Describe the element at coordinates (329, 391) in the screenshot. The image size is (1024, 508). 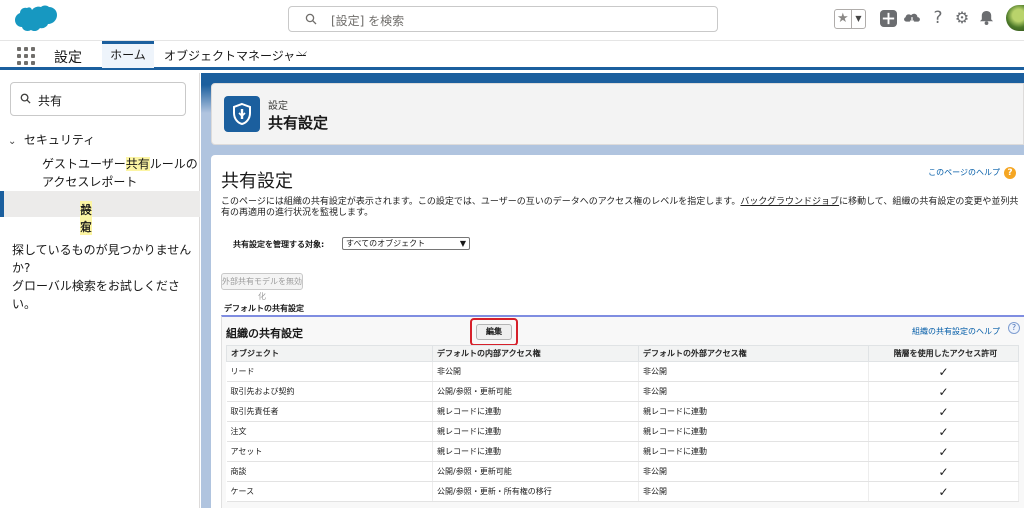
I see `cell-object: 取引先および契約` at that location.